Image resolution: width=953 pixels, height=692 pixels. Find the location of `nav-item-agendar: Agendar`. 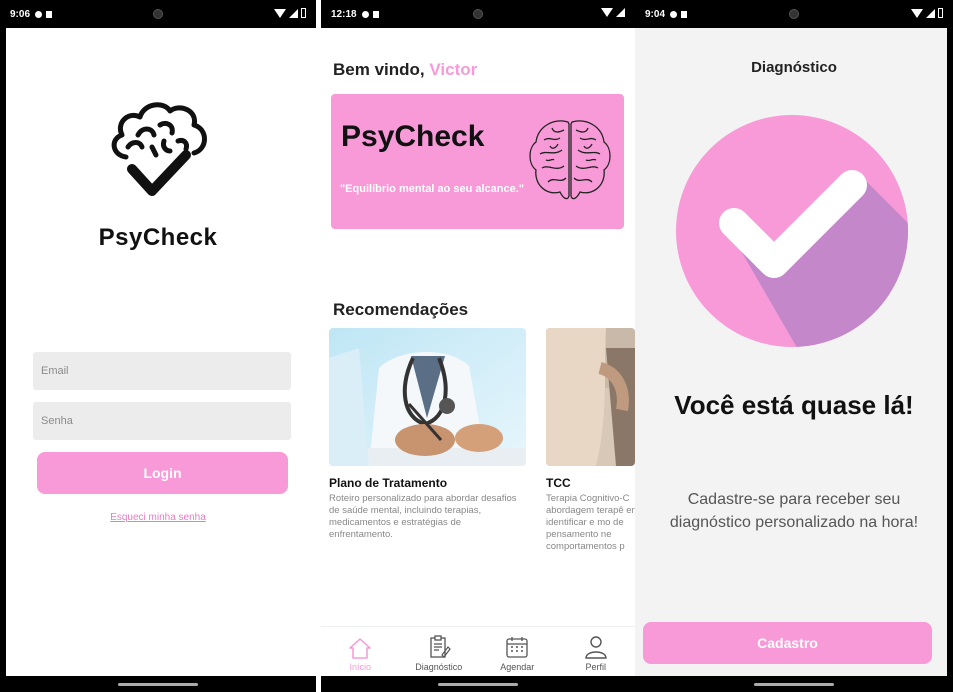

nav-item-agendar: Agendar is located at coordinates (517, 651).